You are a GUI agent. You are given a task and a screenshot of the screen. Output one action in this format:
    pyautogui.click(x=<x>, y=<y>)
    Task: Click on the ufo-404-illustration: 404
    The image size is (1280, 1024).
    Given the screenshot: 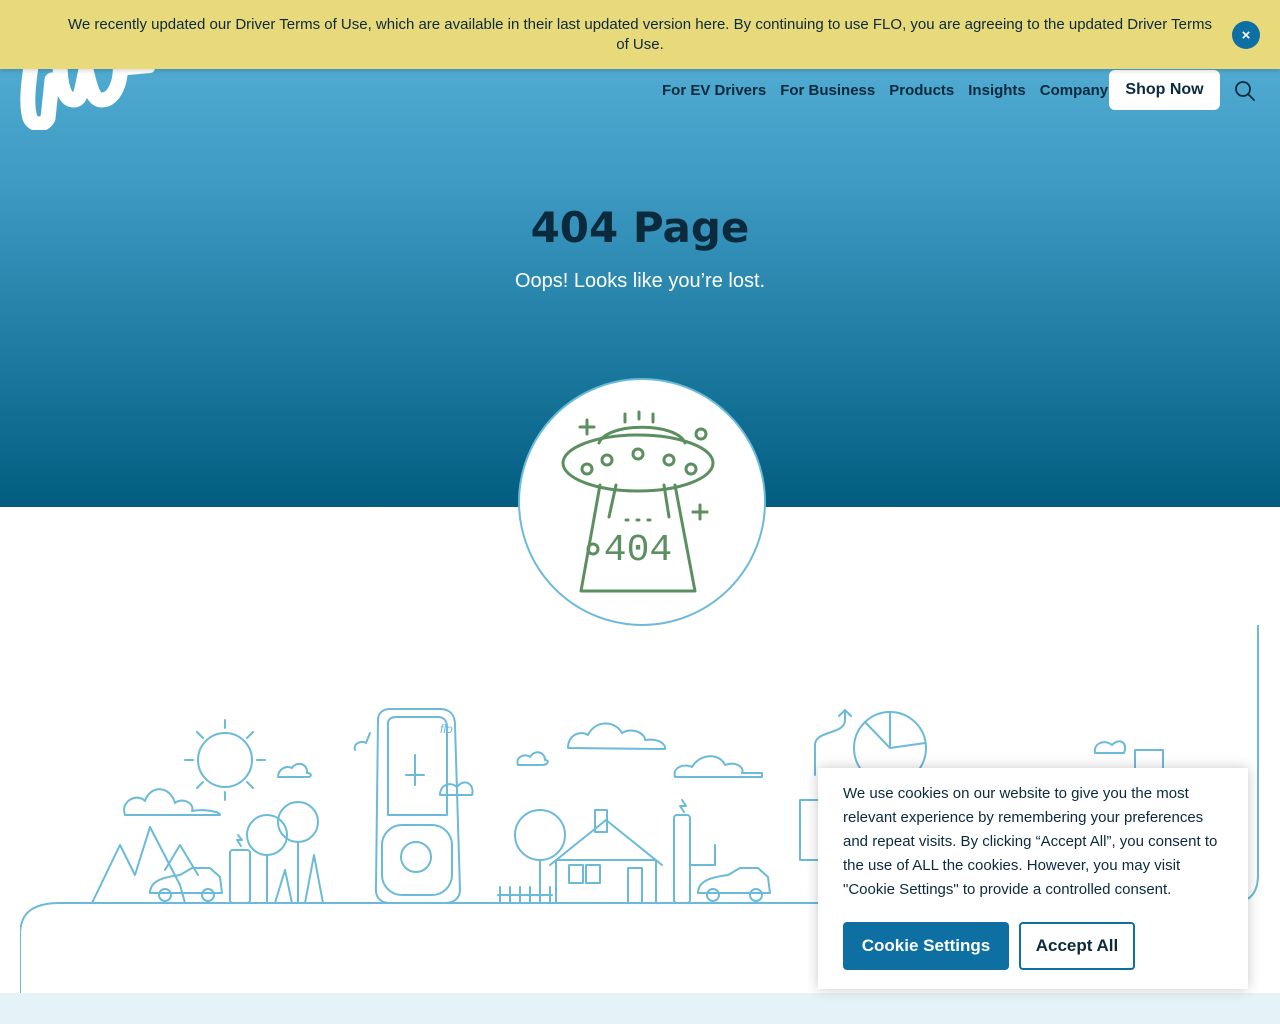 What is the action you would take?
    pyautogui.click(x=642, y=502)
    